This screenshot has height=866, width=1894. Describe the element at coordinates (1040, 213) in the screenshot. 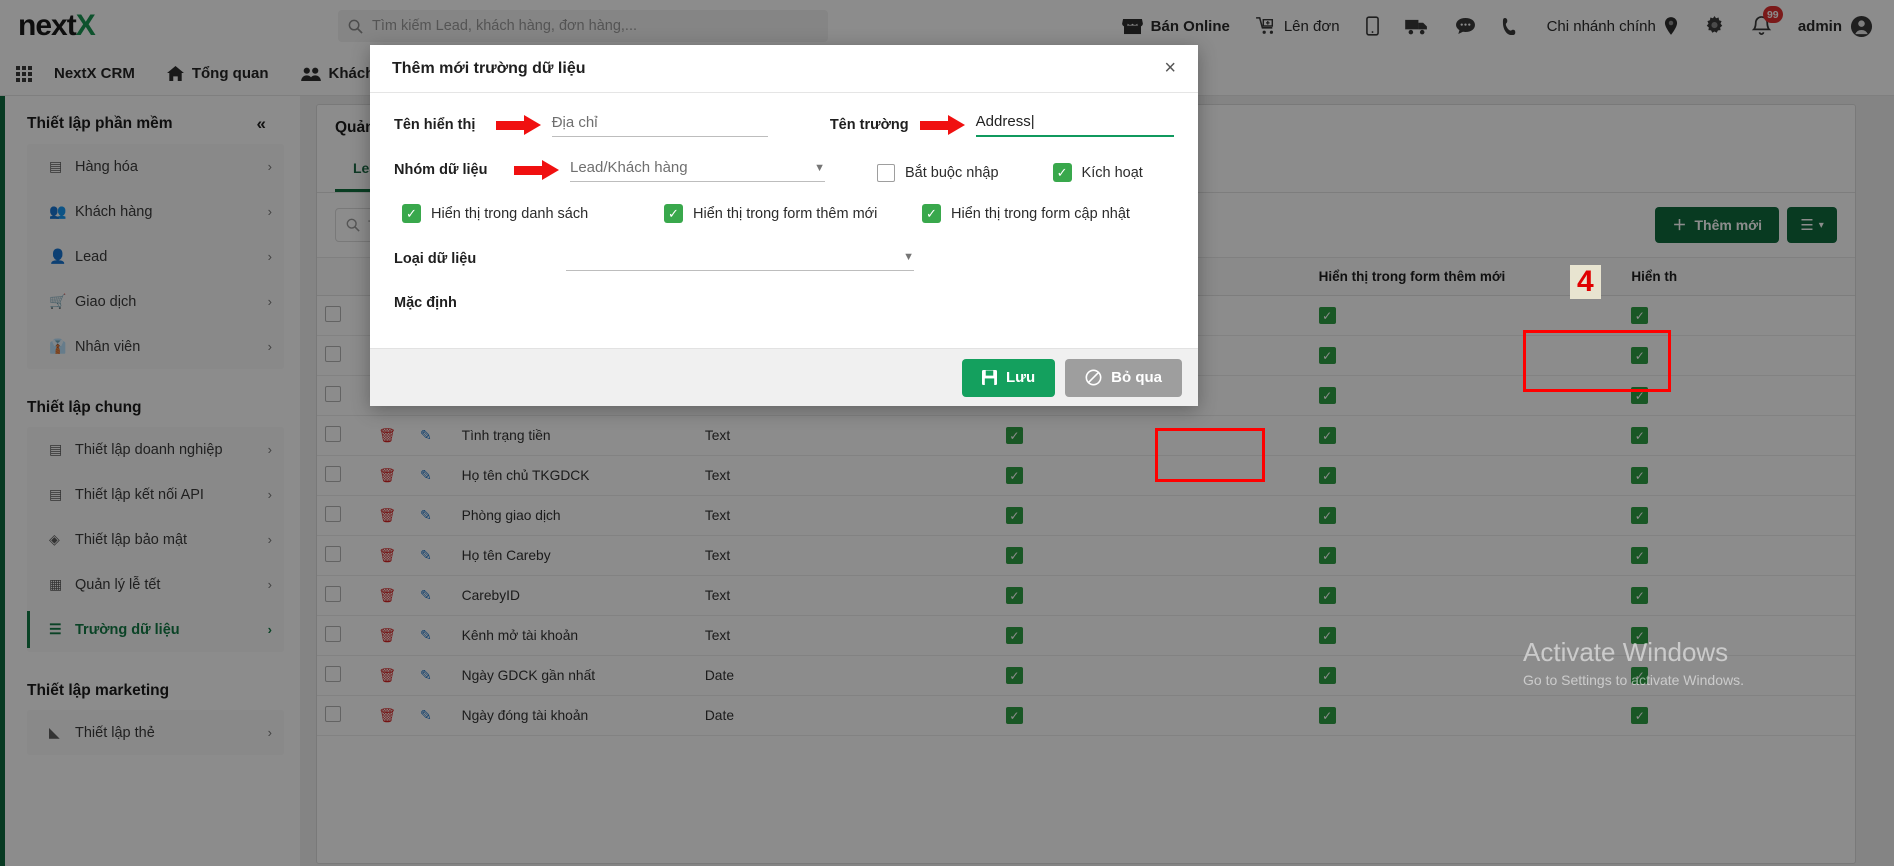

I see `show-in-update-form-label: Hiển thị trong form cập nhật` at that location.